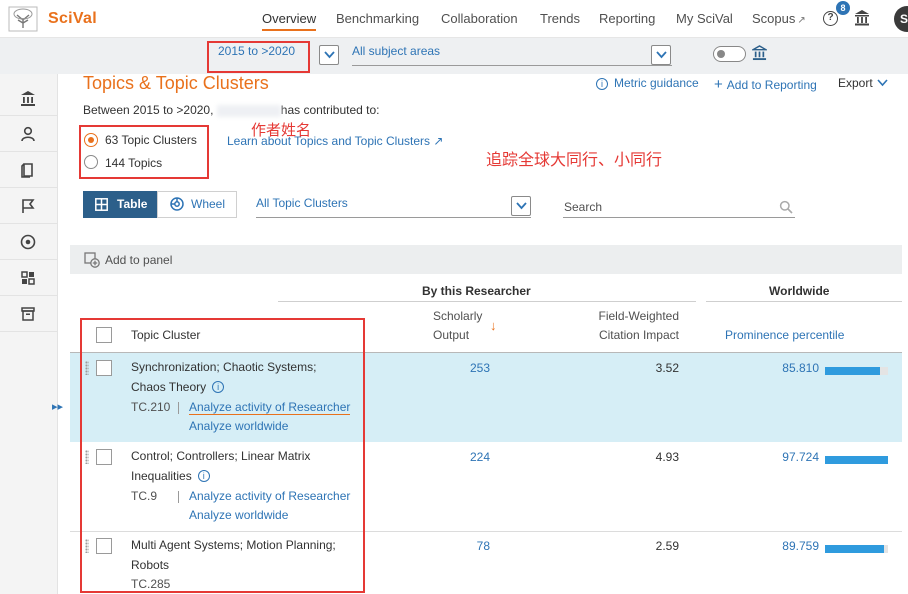 Image resolution: width=908 pixels, height=594 pixels. Describe the element at coordinates (771, 85) in the screenshot. I see `add-to-reporting-label: Add to Reporting` at that location.